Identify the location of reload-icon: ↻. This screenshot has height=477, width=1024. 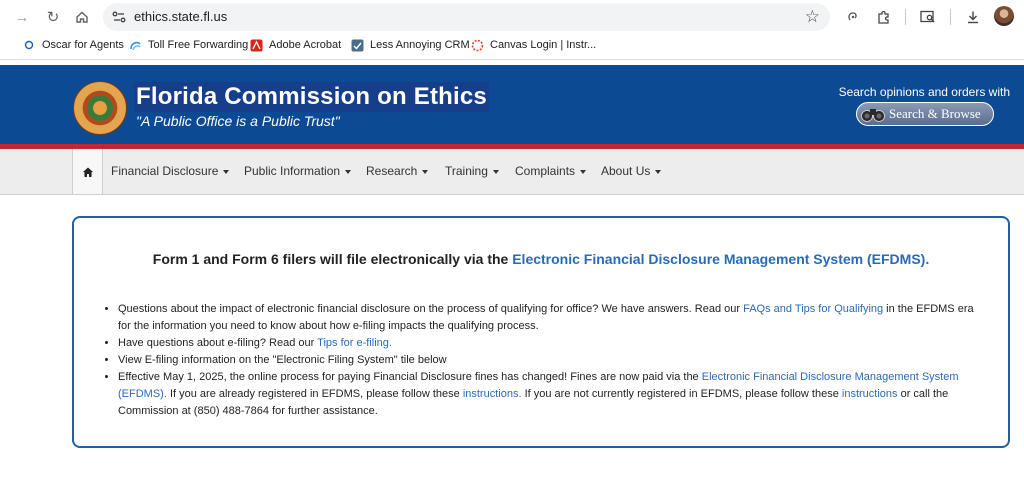
(53, 17).